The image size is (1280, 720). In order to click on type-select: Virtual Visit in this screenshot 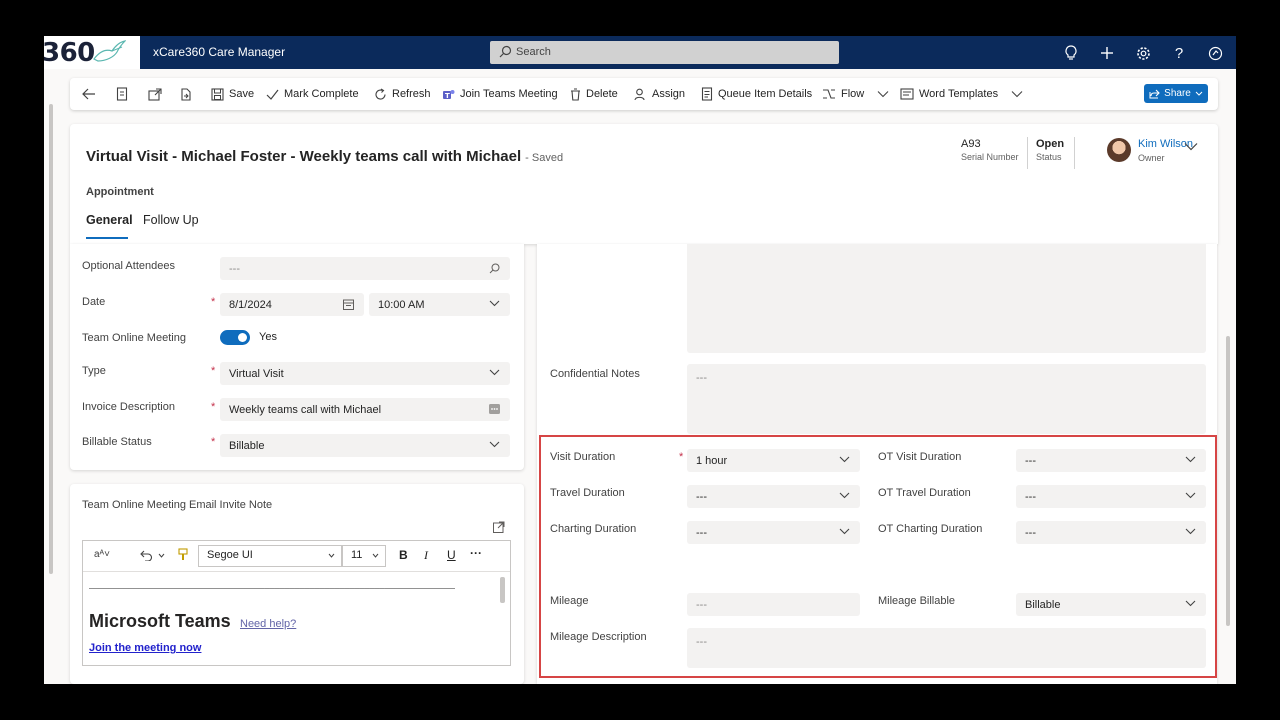, I will do `click(365, 373)`.